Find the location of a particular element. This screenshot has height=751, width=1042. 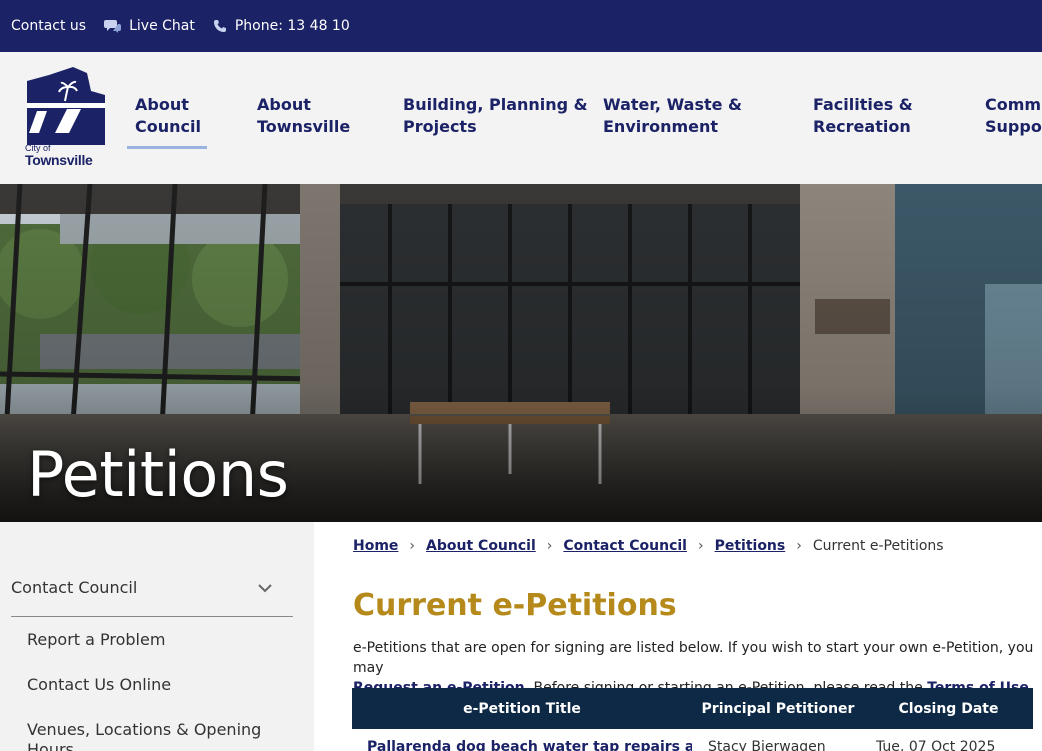

sidebar-item-report-problem: Report a Problem is located at coordinates (96, 639).